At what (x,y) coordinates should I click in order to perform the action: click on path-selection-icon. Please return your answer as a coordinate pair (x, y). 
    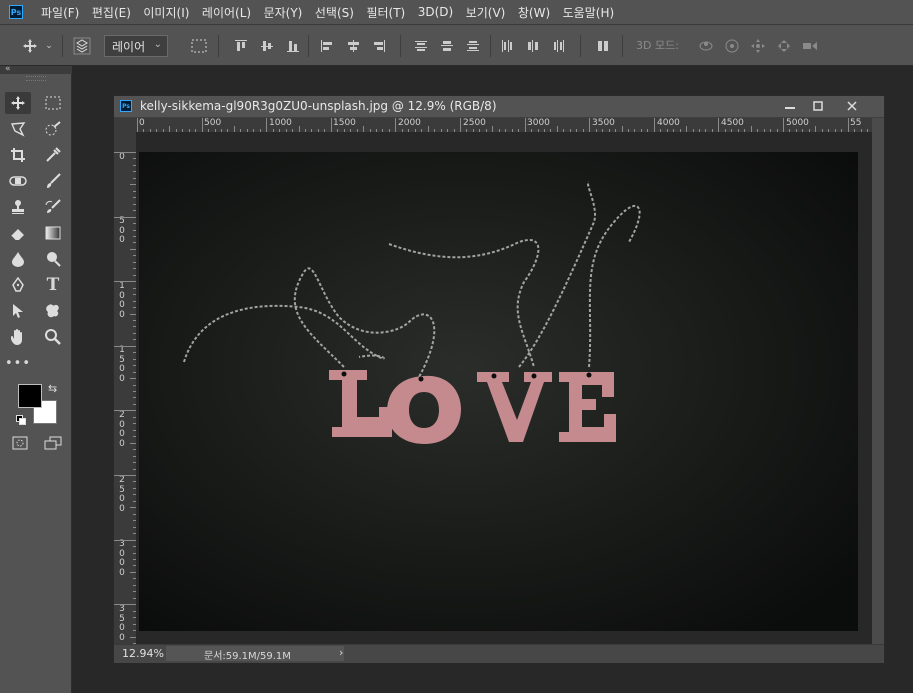
    Looking at the image, I should click on (18, 311).